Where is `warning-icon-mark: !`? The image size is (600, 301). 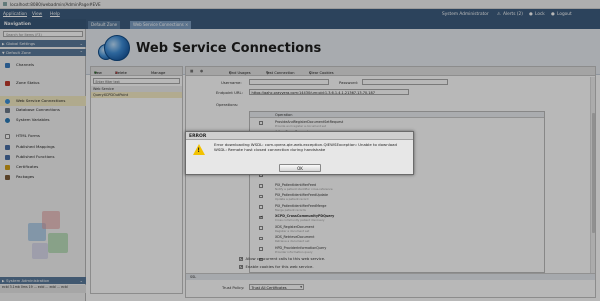 warning-icon-mark: ! is located at coordinates (199, 150).